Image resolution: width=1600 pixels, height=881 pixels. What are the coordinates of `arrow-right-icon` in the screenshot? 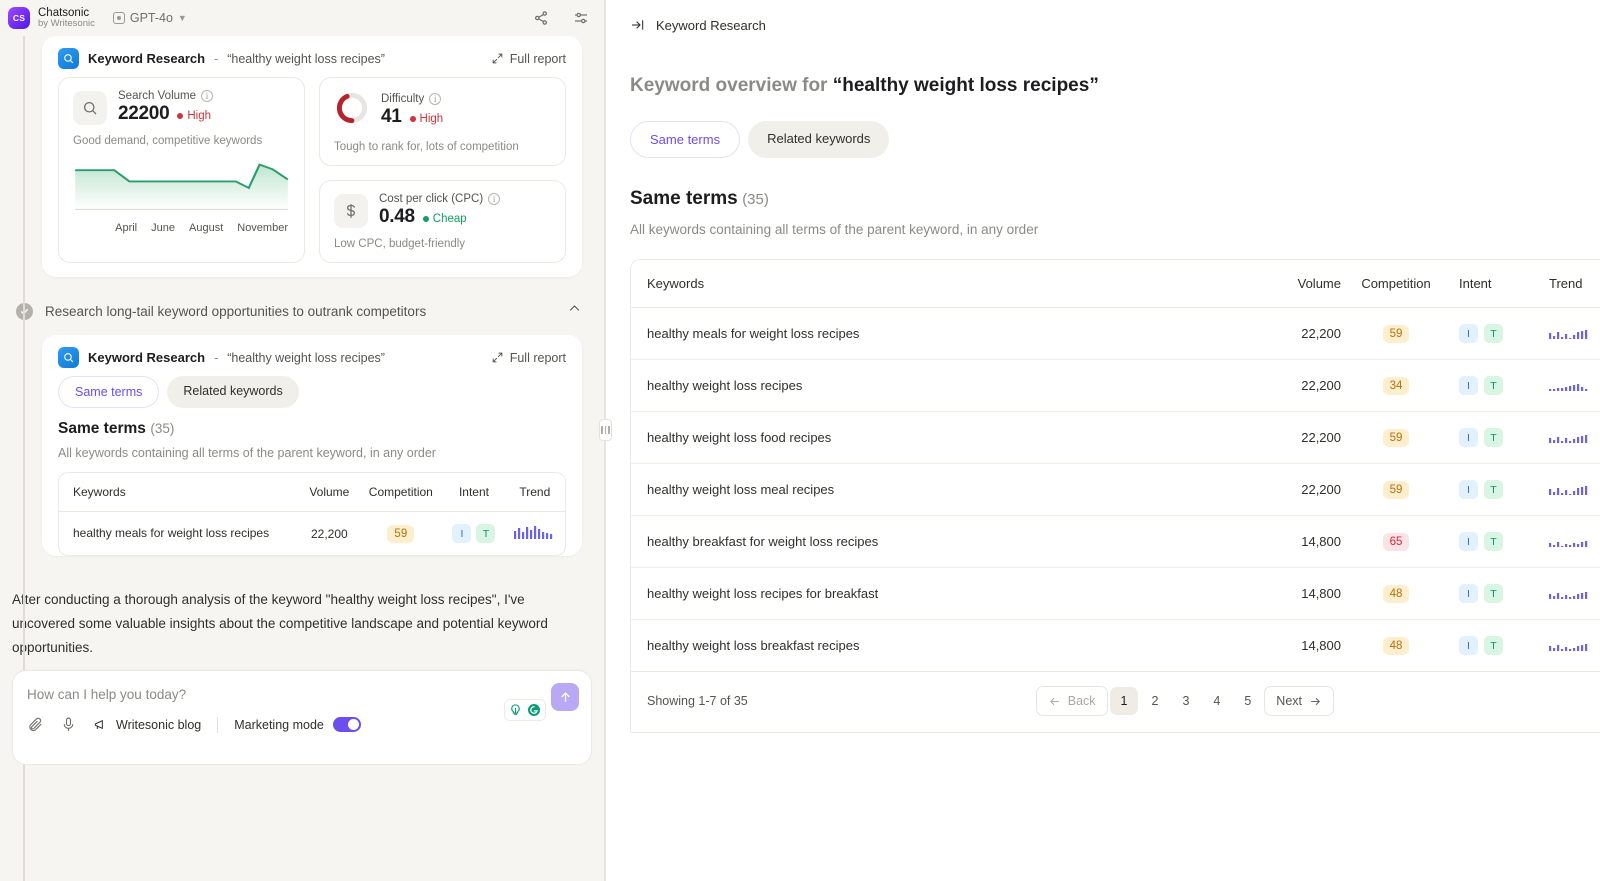 It's located at (1315, 701).